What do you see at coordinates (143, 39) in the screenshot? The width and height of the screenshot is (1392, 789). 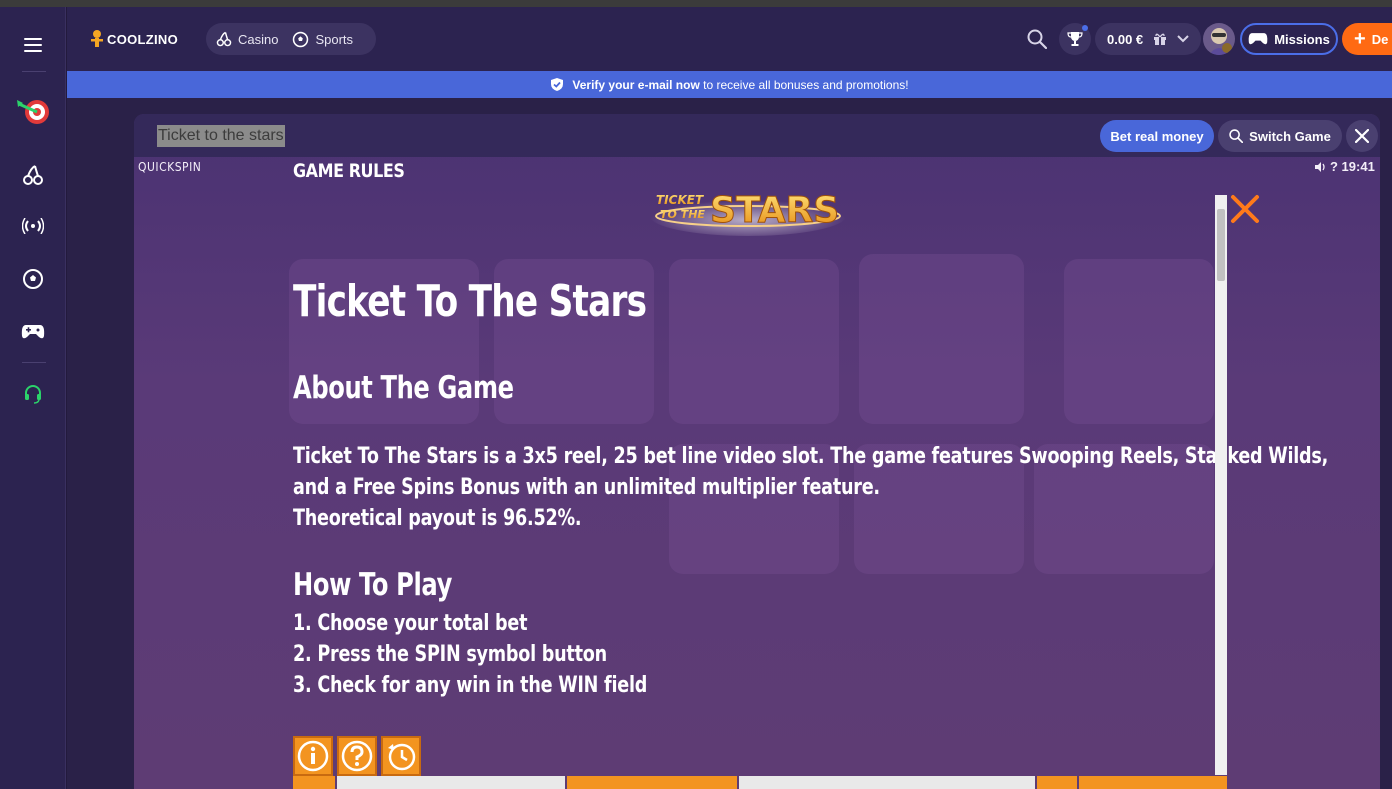 I see `logo-text: COOLZINO` at bounding box center [143, 39].